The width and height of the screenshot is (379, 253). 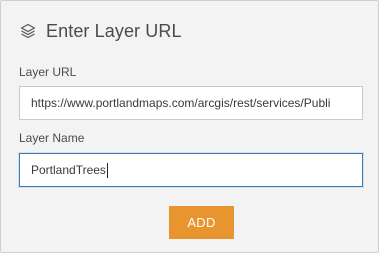 What do you see at coordinates (68, 170) in the screenshot?
I see `layer-name-value: PortlandTrees` at bounding box center [68, 170].